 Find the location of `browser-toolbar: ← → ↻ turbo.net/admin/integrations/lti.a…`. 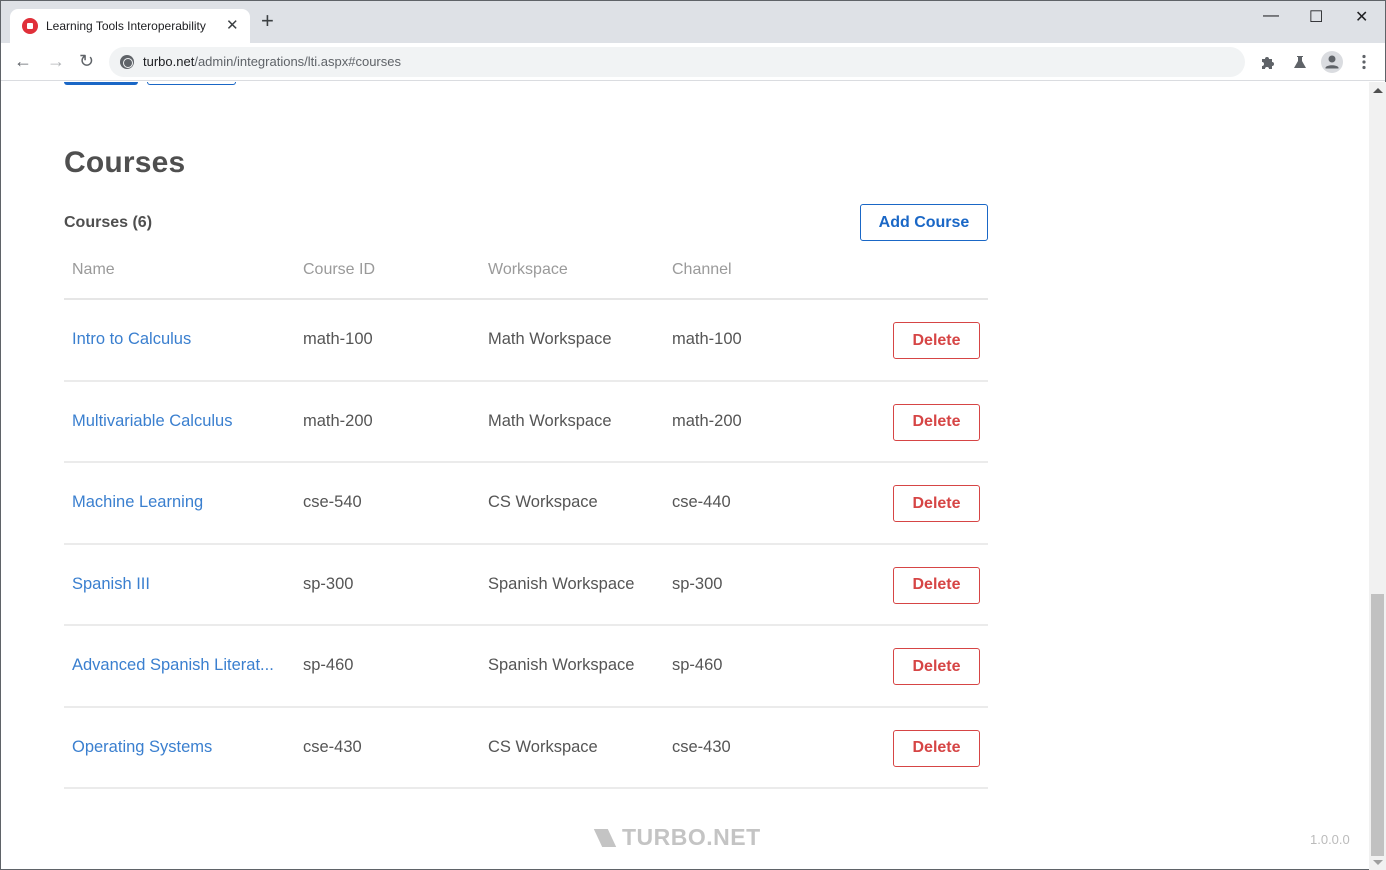

browser-toolbar: ← → ↻ turbo.net/admin/integrations/lti.a… is located at coordinates (693, 62).